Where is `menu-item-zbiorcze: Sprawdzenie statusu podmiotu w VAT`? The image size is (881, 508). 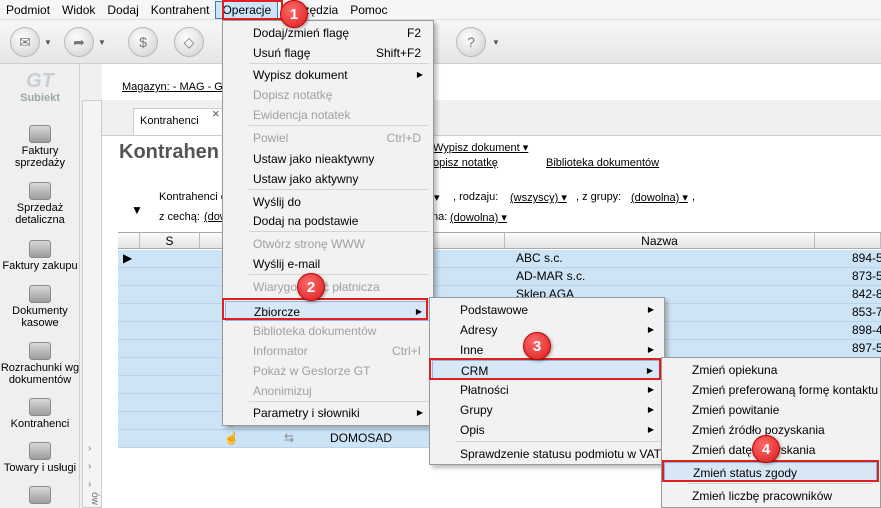
menu-item-zbiorcze: Sprawdzenie statusu podmiotu w VAT is located at coordinates (547, 454).